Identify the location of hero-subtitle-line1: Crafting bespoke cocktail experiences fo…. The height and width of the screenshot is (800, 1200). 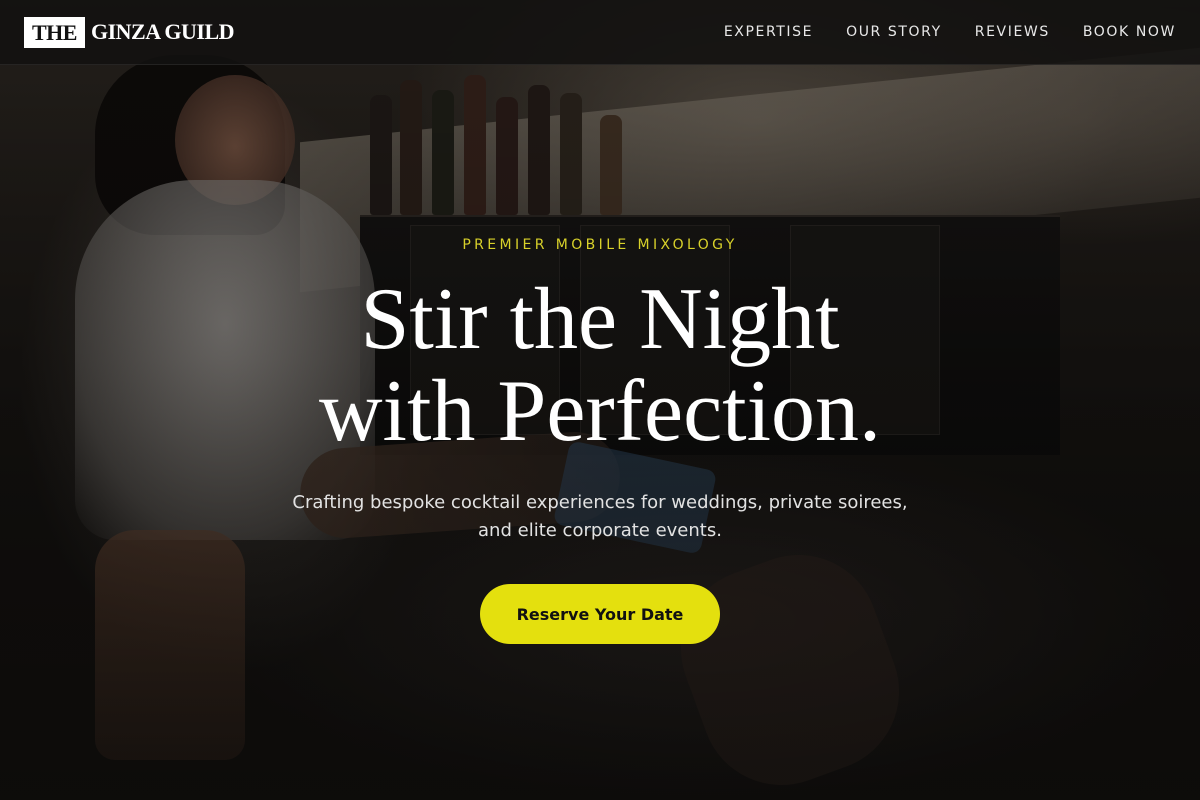
(600, 502).